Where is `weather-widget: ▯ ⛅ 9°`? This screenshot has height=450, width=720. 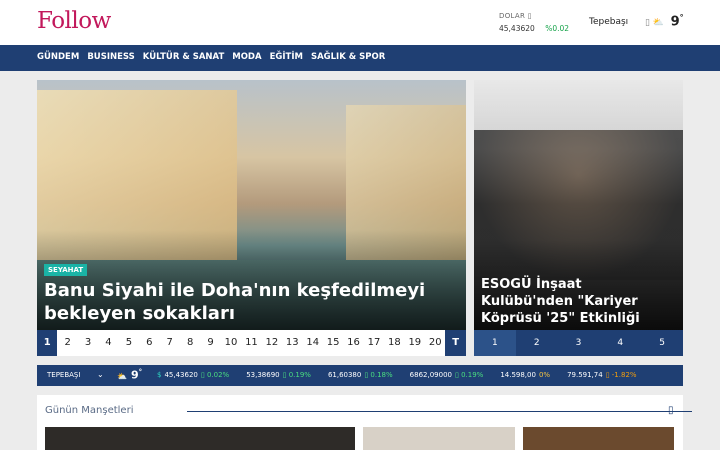
weather-widget: ▯ ⛅ 9° is located at coordinates (664, 21).